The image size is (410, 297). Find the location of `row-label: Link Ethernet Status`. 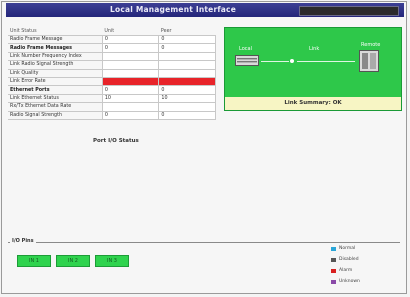

row-label: Link Ethernet Status is located at coordinates (55, 98).